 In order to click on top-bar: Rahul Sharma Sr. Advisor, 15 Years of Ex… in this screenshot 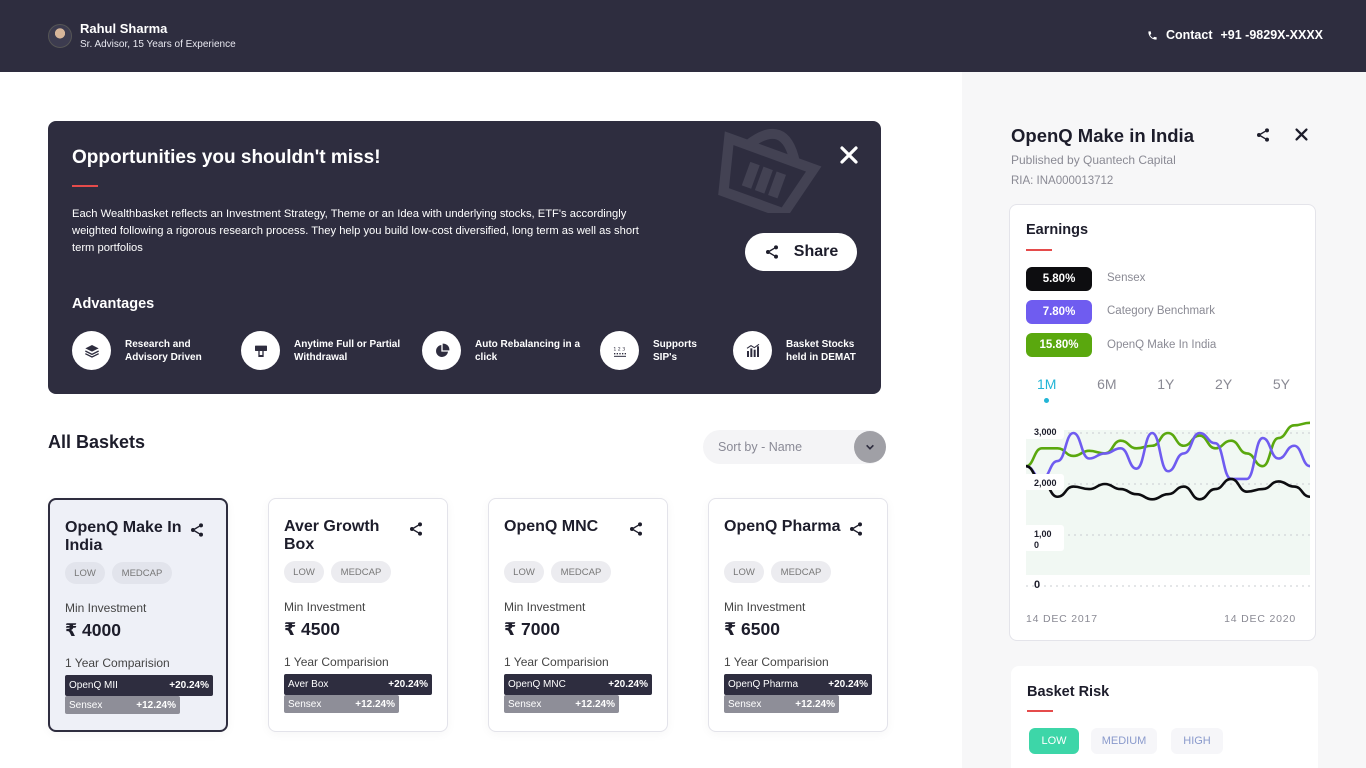, I will do `click(683, 36)`.